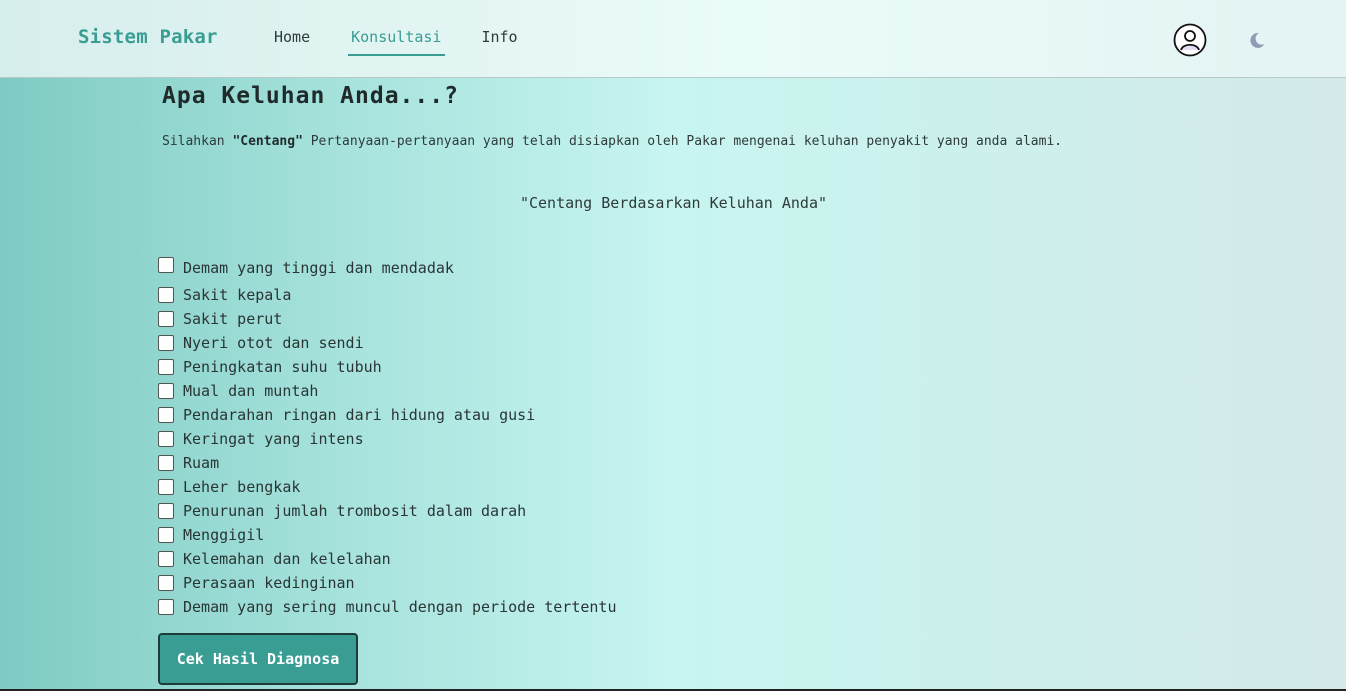 This screenshot has width=1346, height=691. What do you see at coordinates (318, 268) in the screenshot?
I see `symptom-label: Demam yang tinggi dan mendadak` at bounding box center [318, 268].